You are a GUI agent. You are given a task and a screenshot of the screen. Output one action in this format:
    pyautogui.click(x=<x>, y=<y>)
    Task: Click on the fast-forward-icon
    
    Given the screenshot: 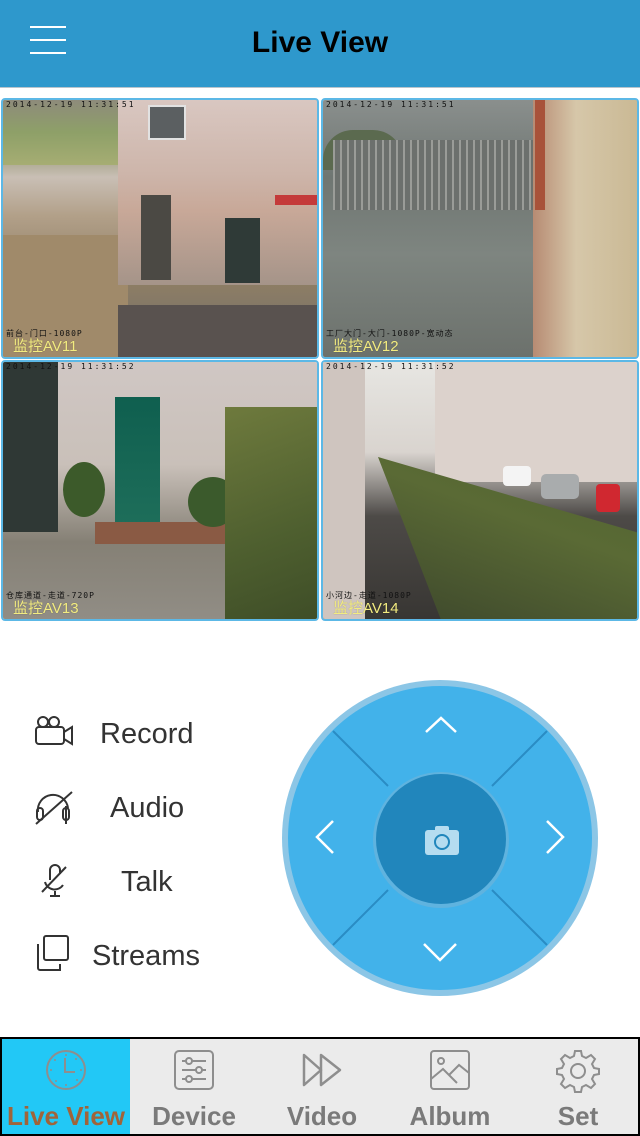 What is the action you would take?
    pyautogui.click(x=322, y=1070)
    